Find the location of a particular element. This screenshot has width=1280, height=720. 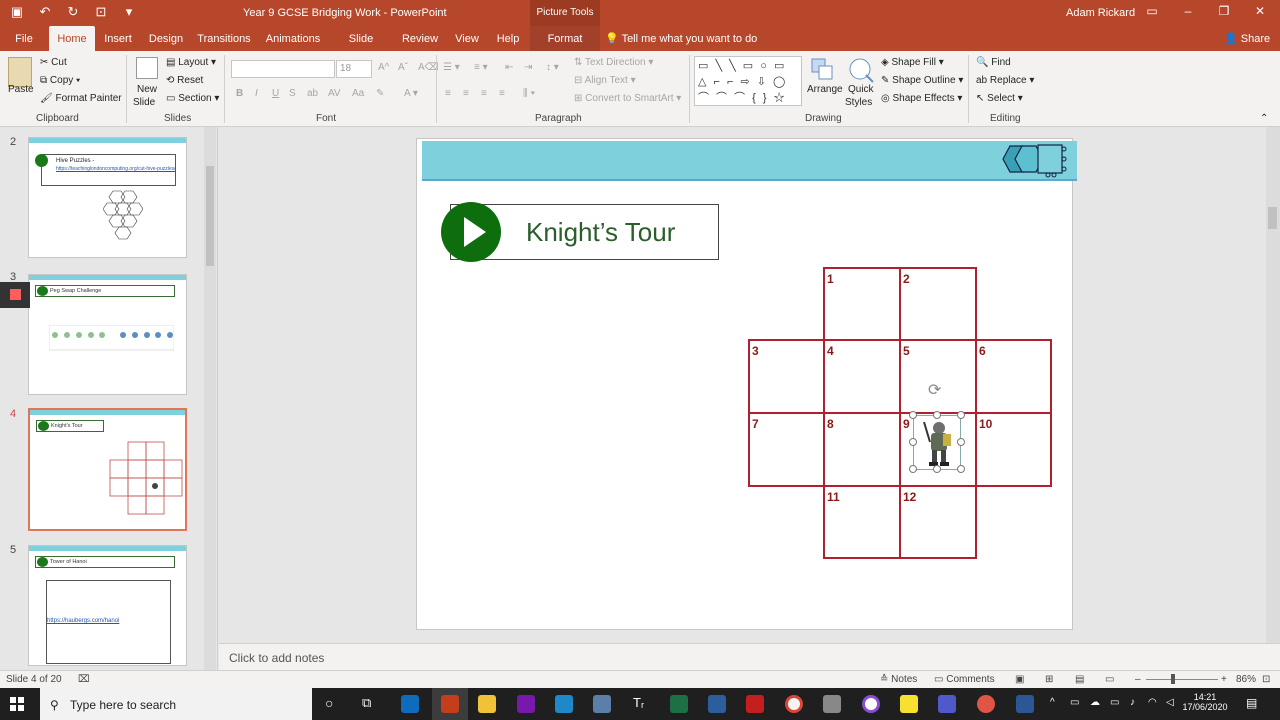

share-button: 👤 Share is located at coordinates (1247, 39).